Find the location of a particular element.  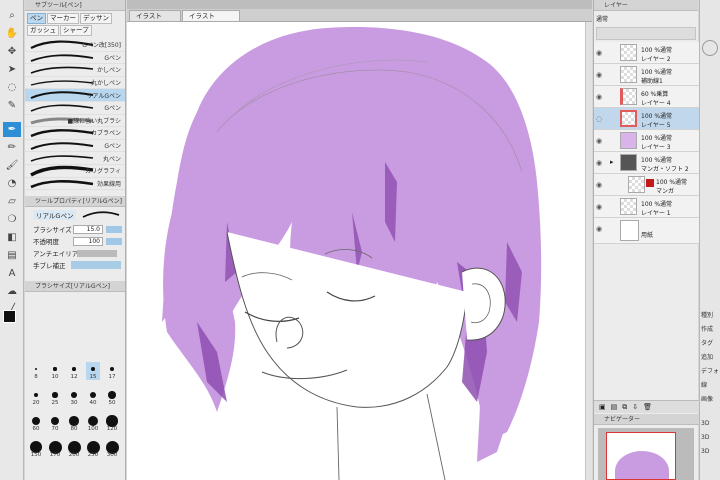

merge-icon: ⇩ is located at coordinates (635, 407).